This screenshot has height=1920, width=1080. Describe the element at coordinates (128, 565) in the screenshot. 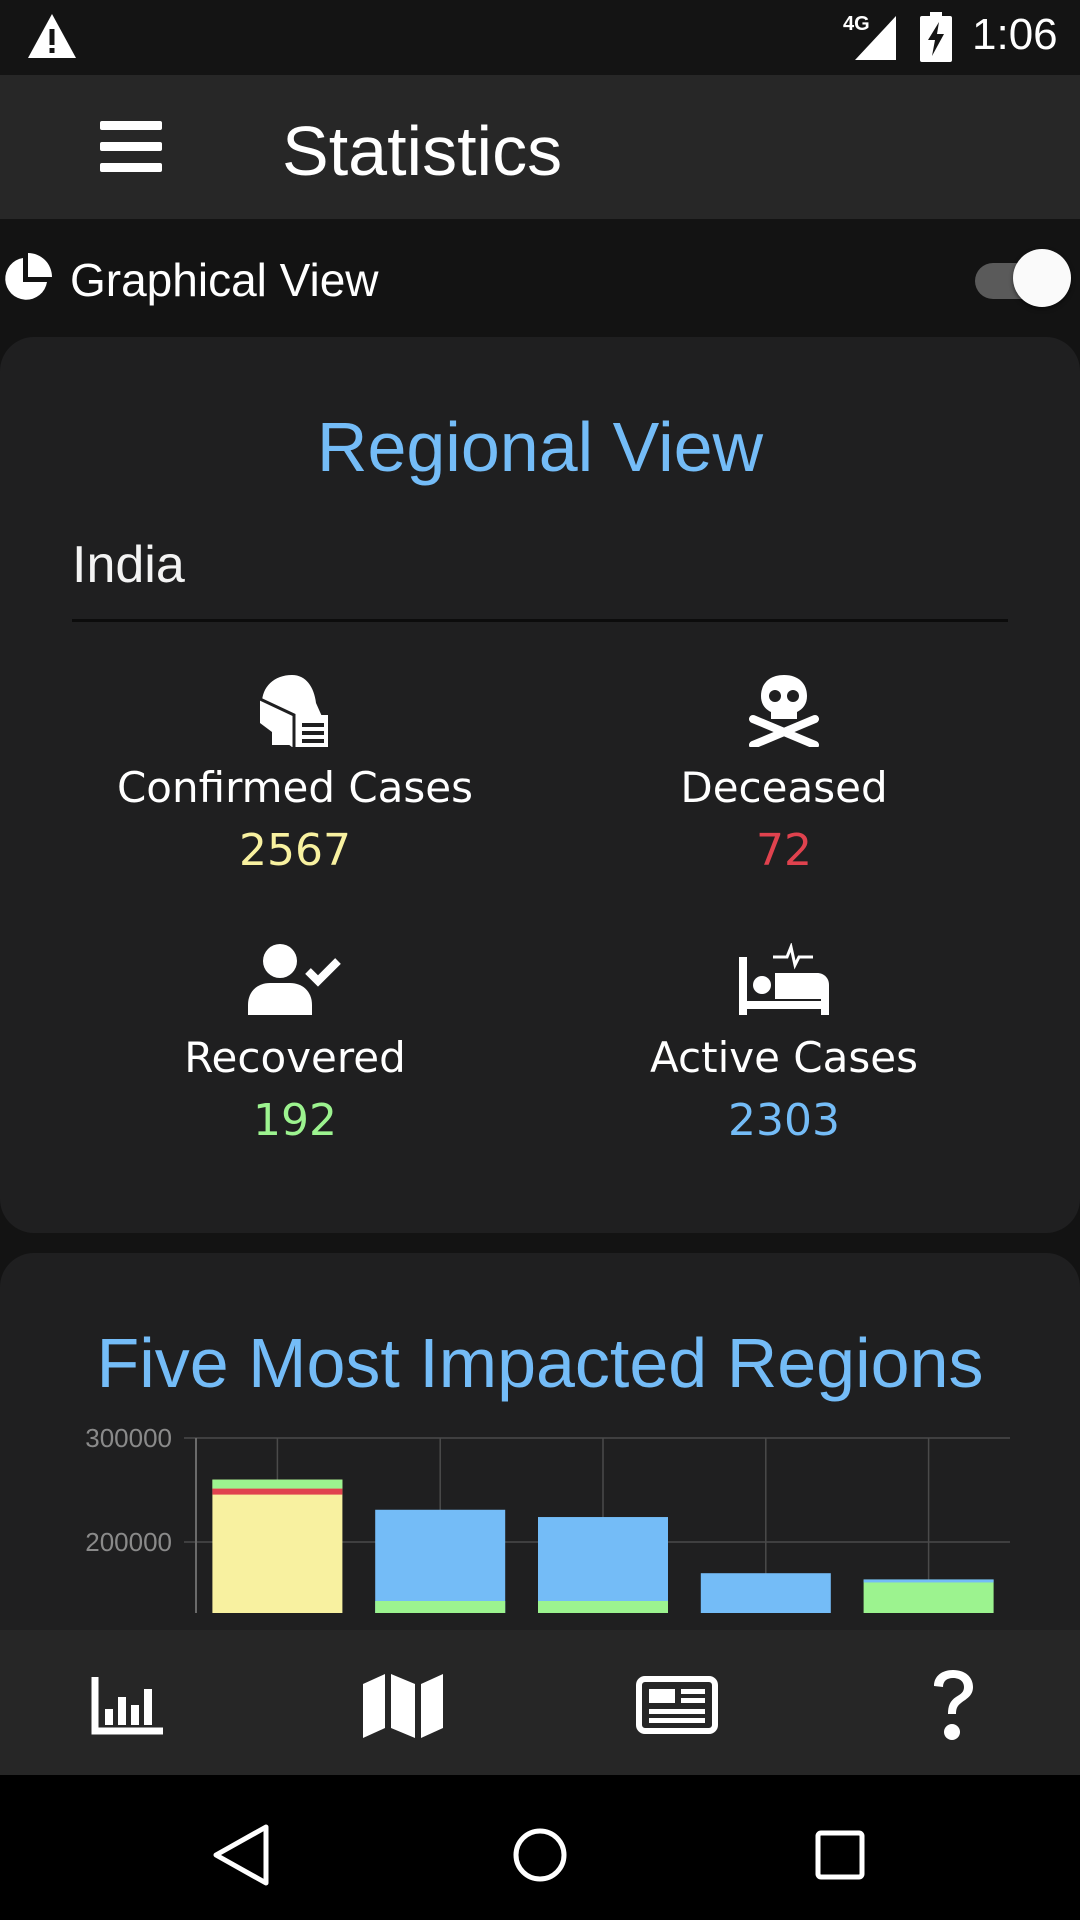

I see `region-value: India` at that location.